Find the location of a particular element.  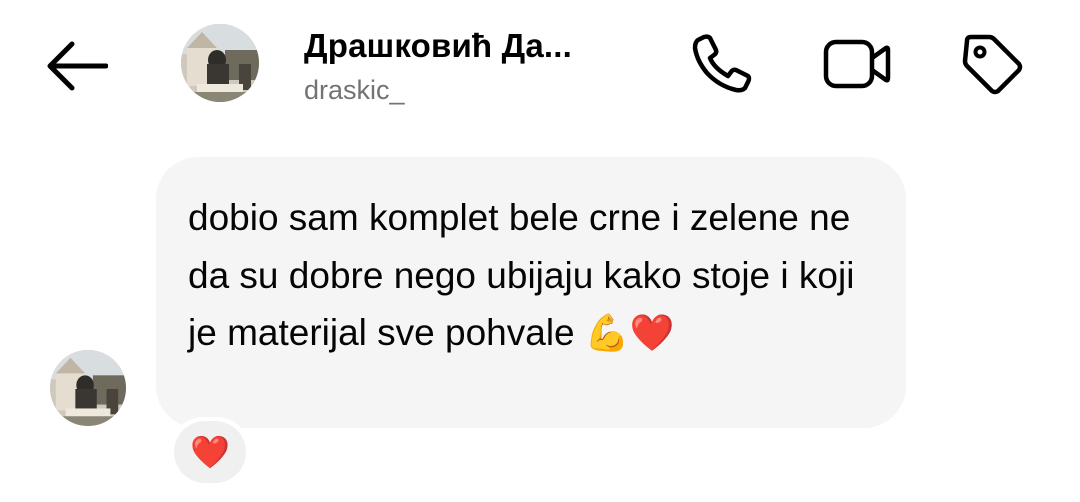

sender-avatar is located at coordinates (88, 388).